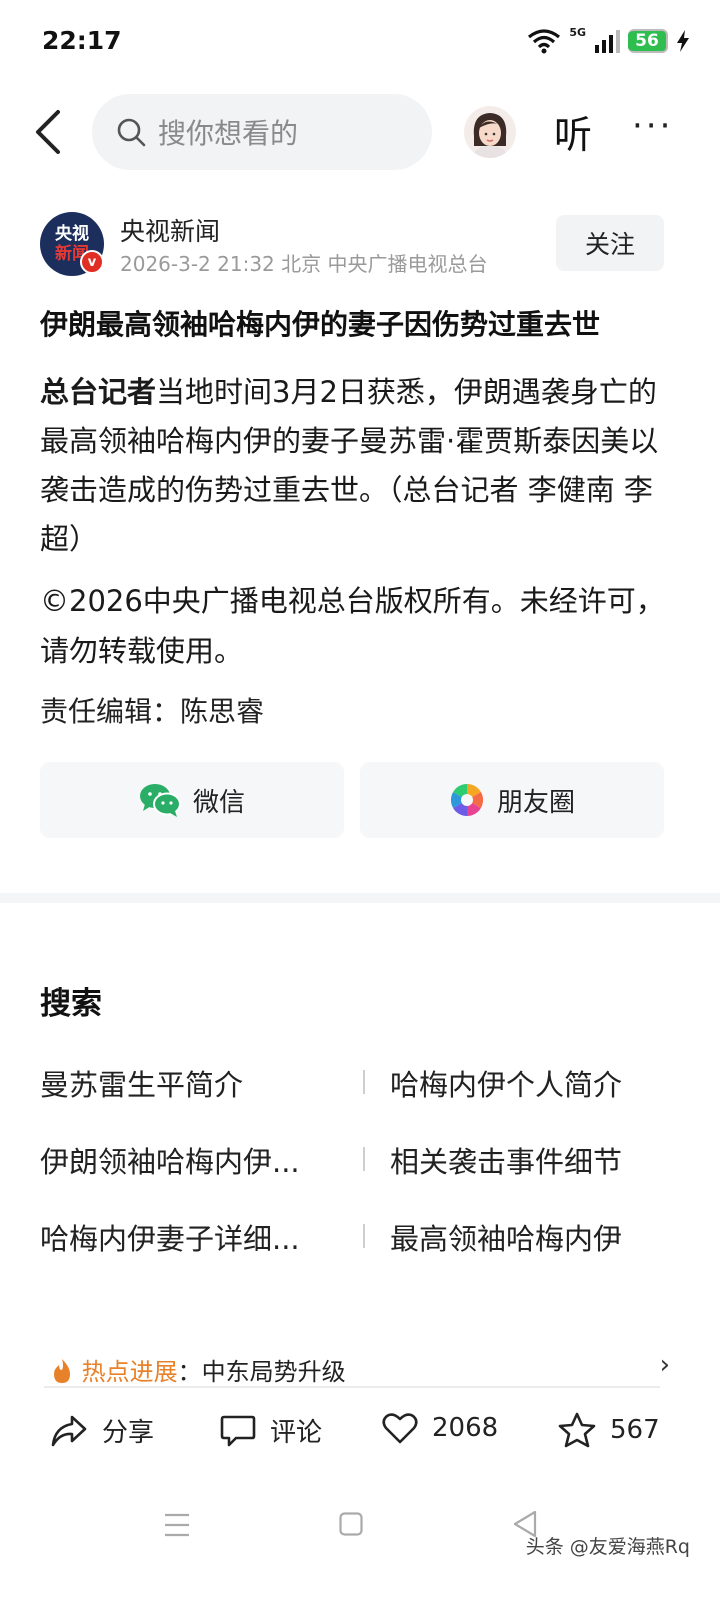 This screenshot has width=720, height=1604. I want to click on search-input: 搜你想看的, so click(262, 132).